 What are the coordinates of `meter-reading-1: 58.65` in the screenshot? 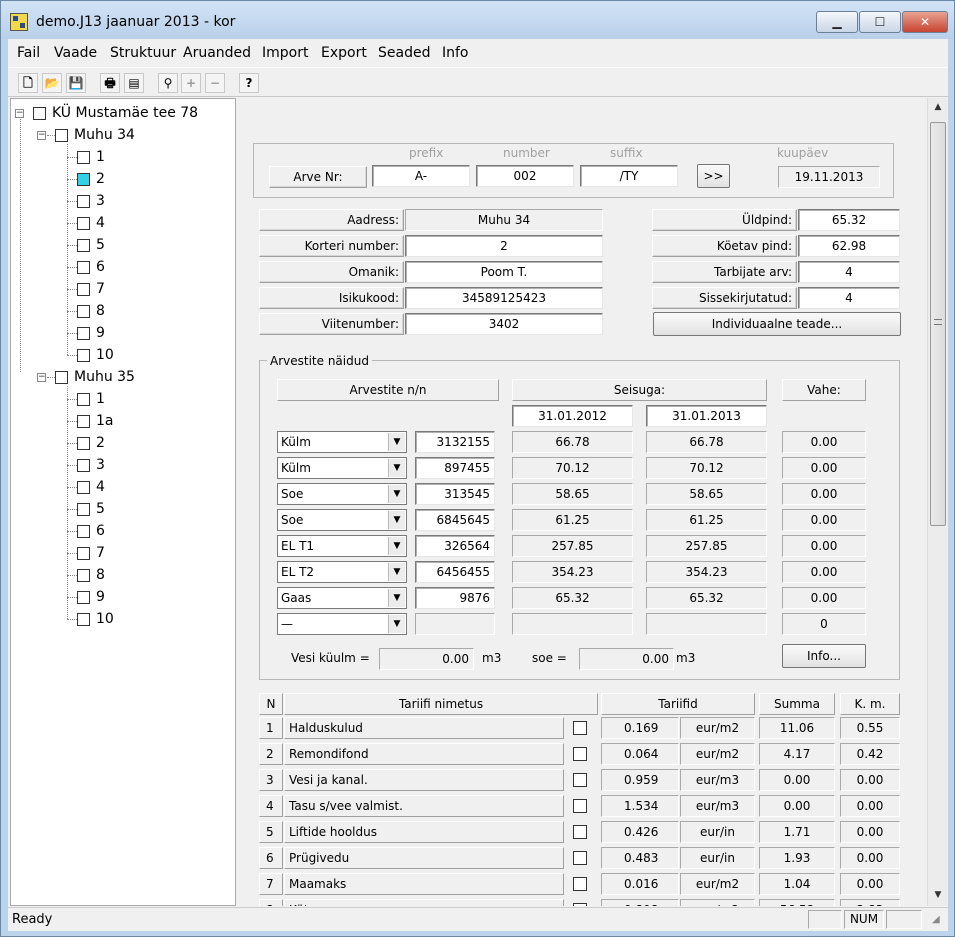 It's located at (572, 494).